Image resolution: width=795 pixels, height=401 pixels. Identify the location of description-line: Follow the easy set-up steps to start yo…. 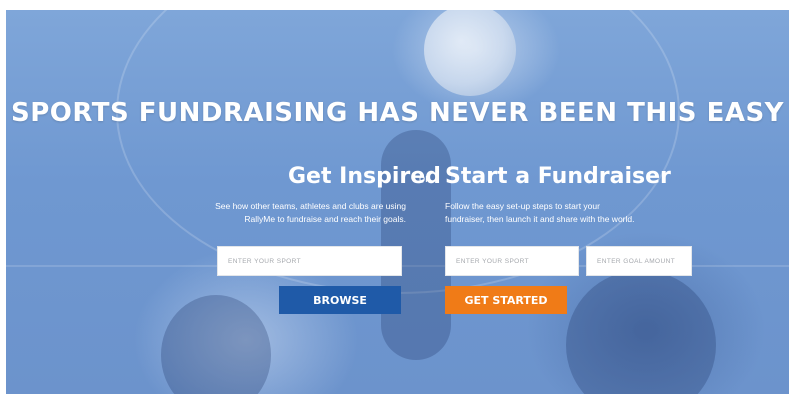
(522, 206).